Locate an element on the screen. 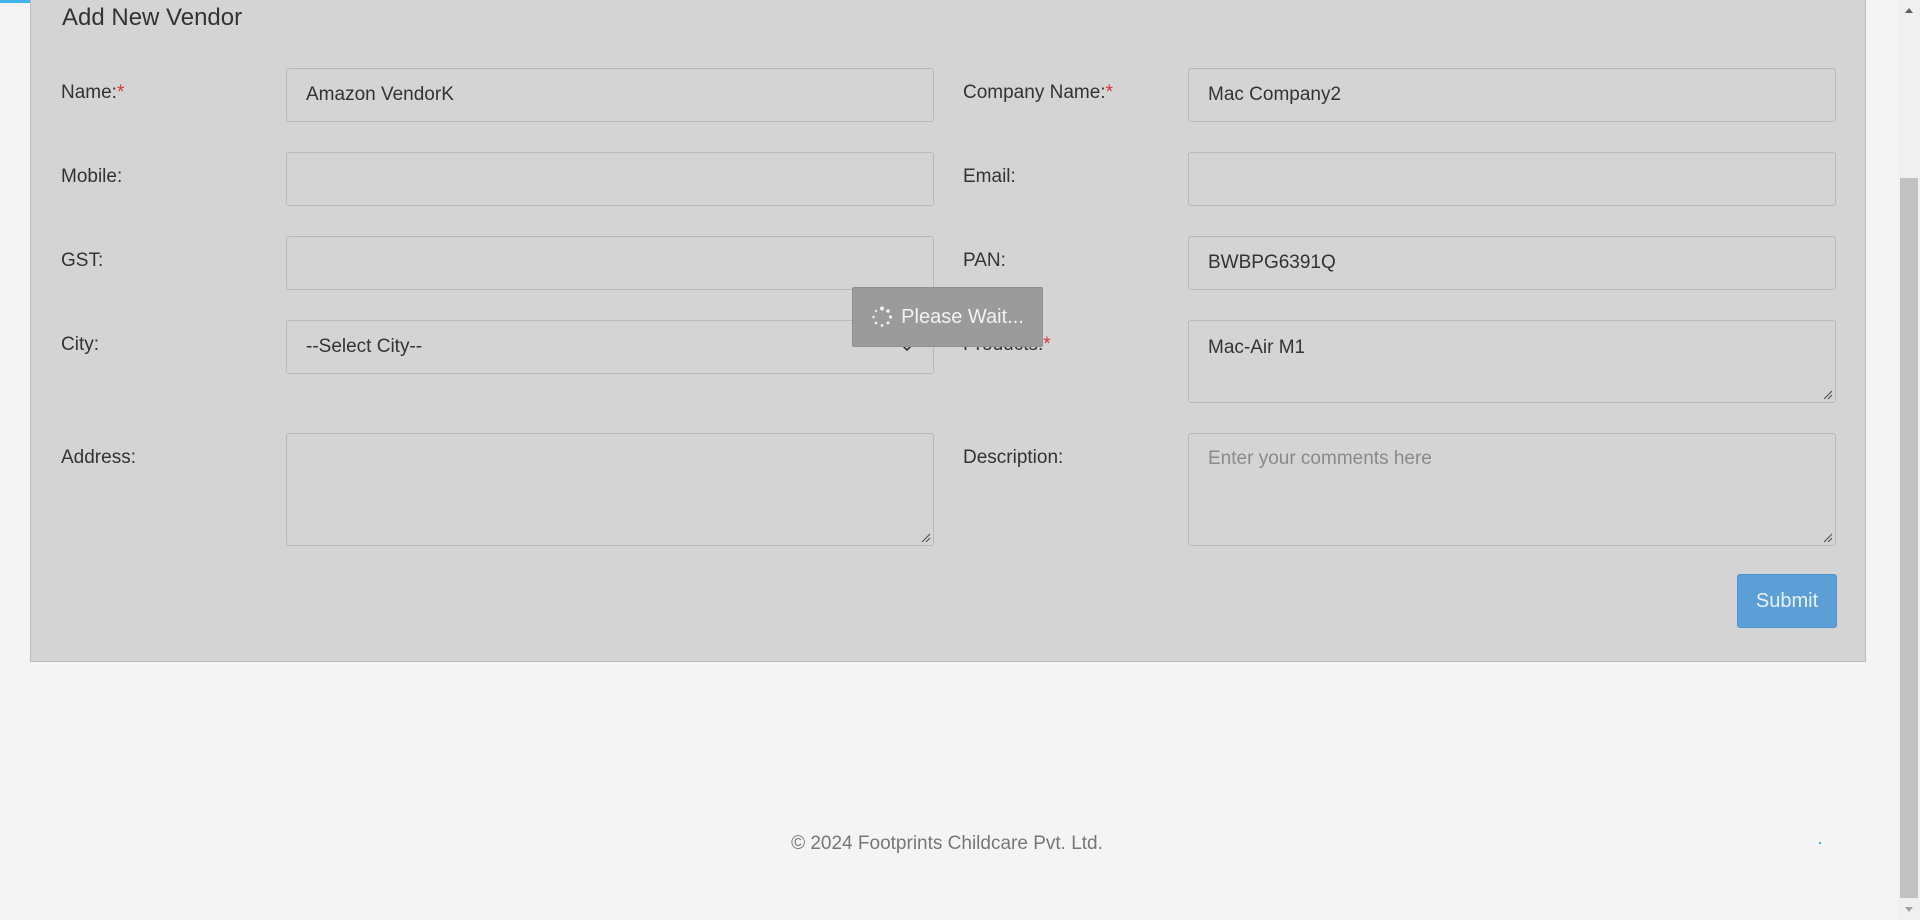 This screenshot has width=1920, height=920. mobile-input is located at coordinates (610, 179).